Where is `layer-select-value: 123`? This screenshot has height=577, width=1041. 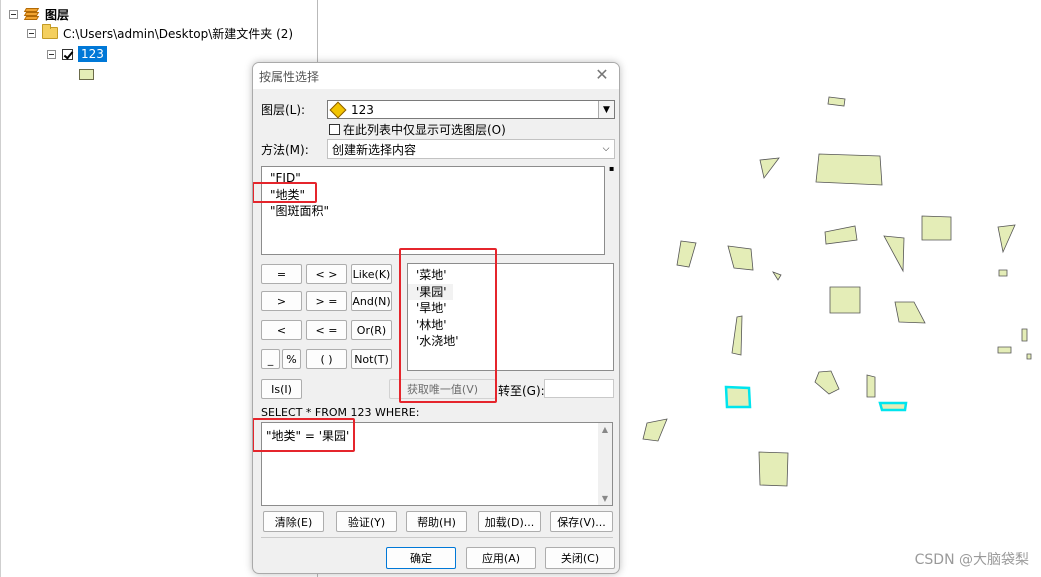 layer-select-value: 123 is located at coordinates (362, 109).